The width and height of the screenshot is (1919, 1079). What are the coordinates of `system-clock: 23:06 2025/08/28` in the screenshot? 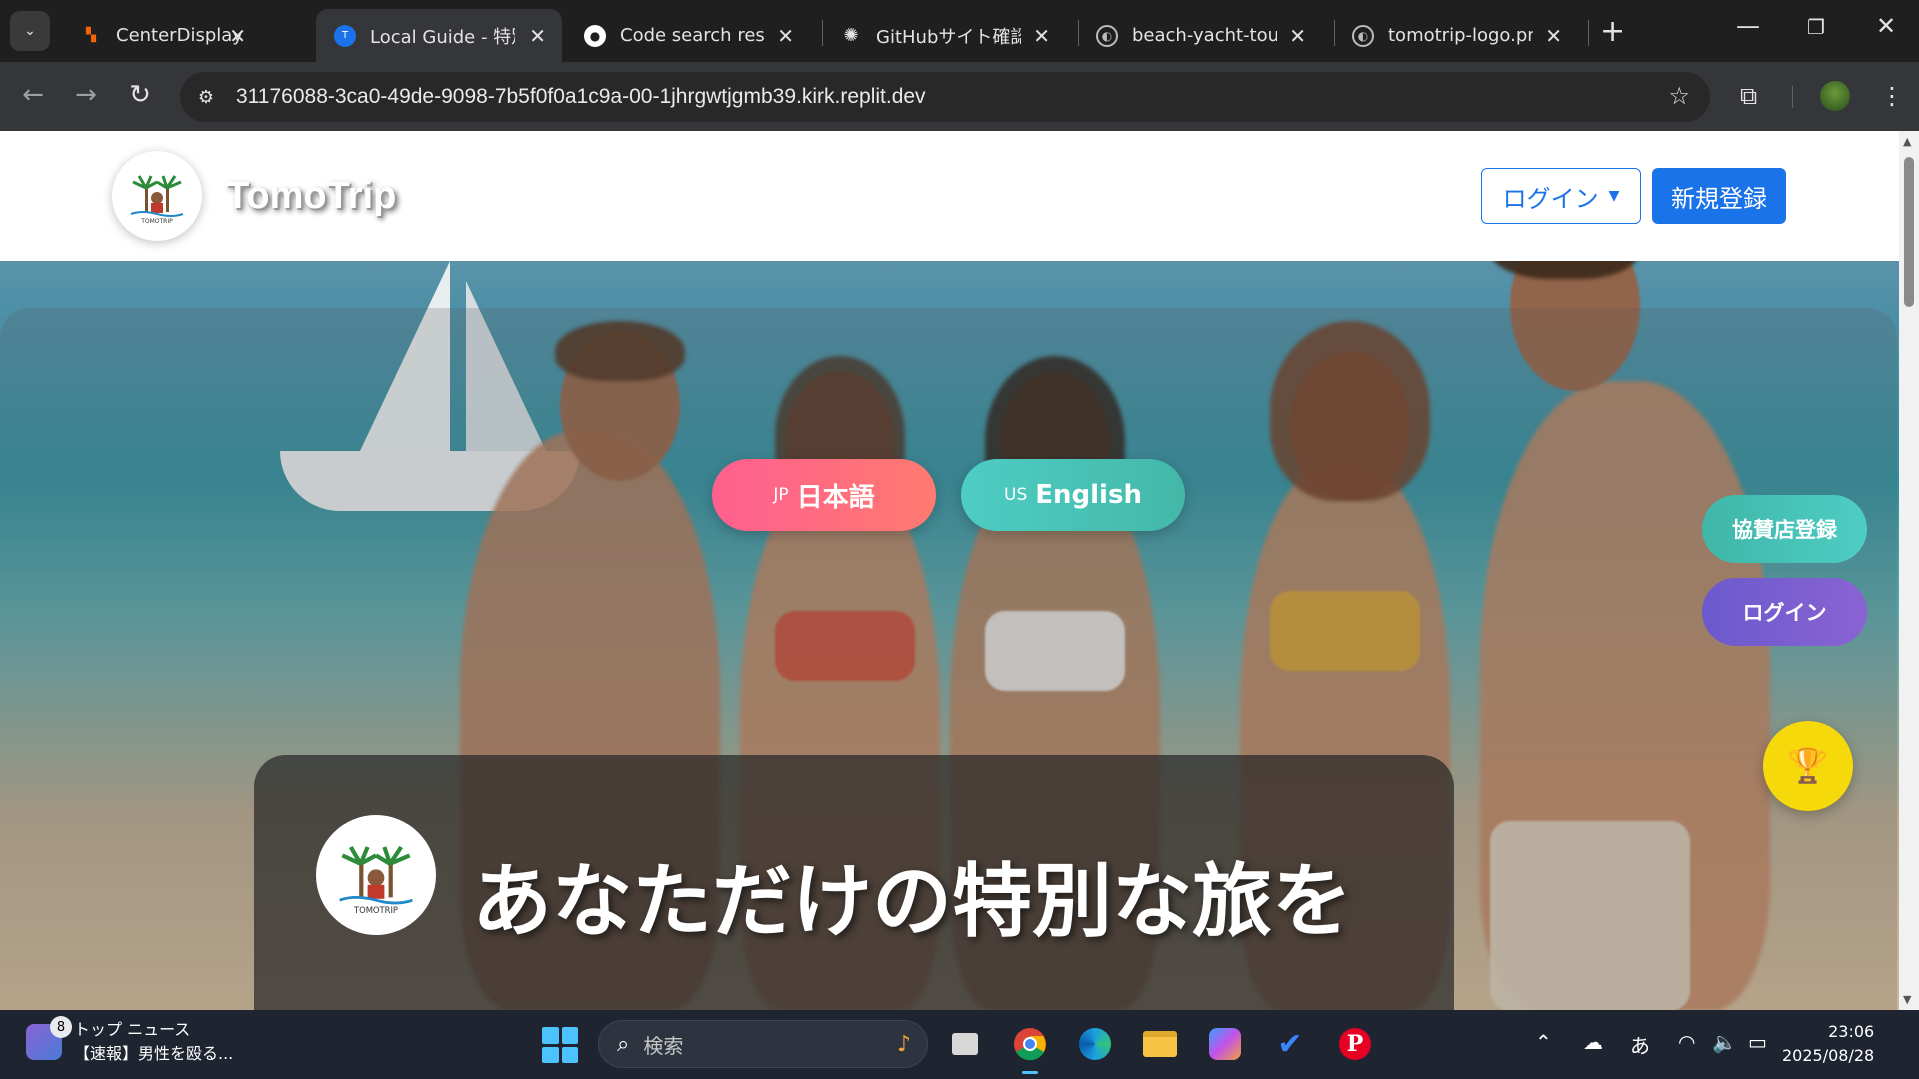 It's located at (1828, 1044).